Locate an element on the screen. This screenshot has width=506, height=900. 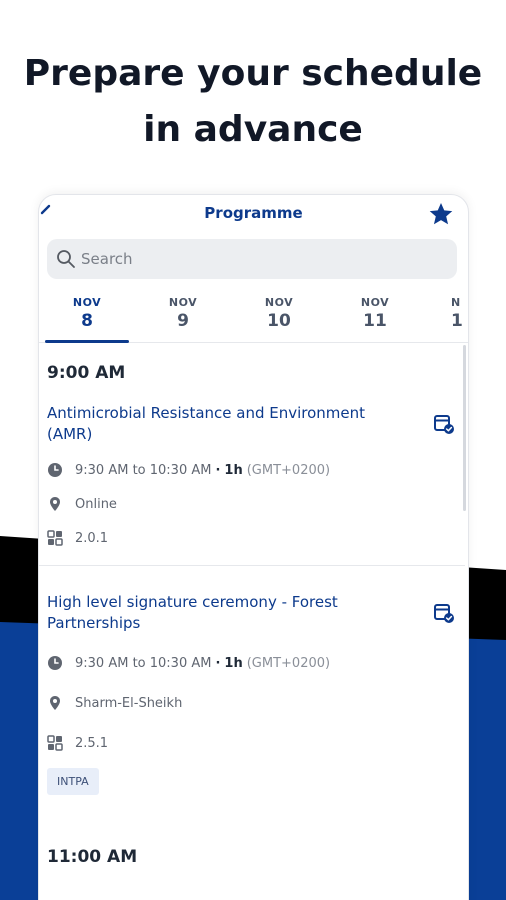
page-title: Programme is located at coordinates (253, 213).